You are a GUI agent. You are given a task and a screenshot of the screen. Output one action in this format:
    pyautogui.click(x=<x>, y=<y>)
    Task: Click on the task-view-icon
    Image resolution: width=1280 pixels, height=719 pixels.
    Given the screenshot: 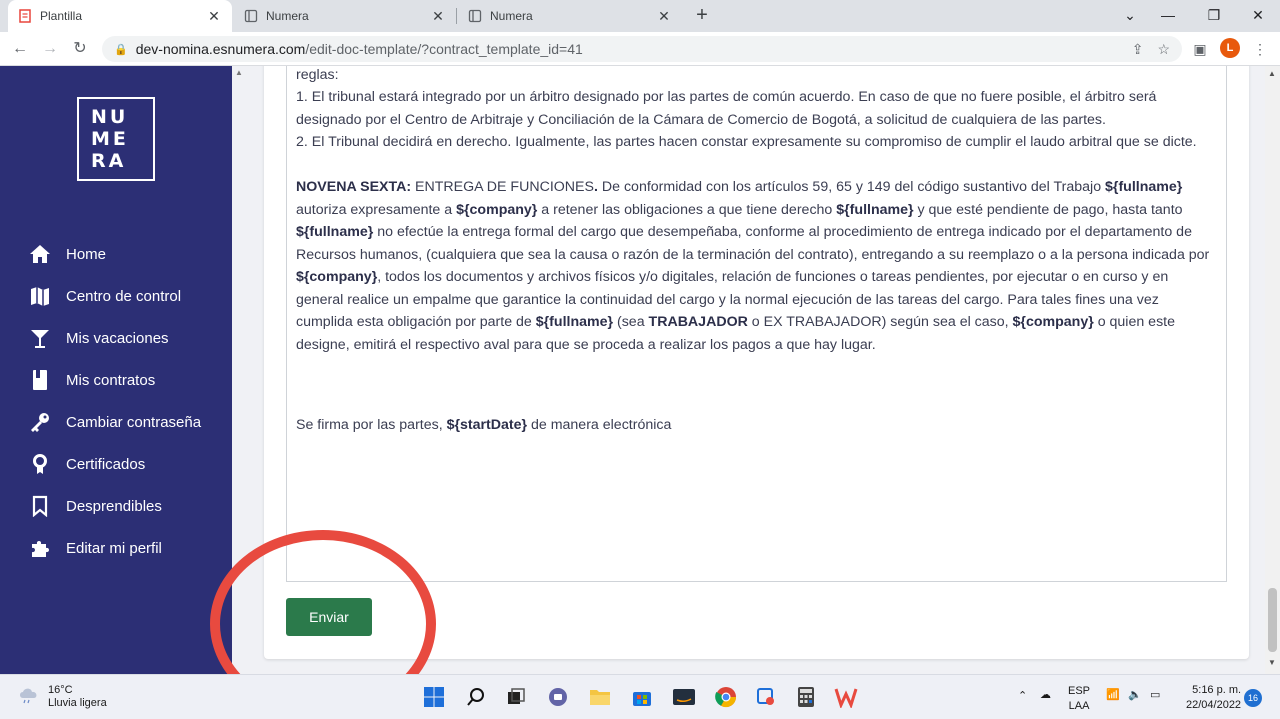 What is the action you would take?
    pyautogui.click(x=516, y=697)
    